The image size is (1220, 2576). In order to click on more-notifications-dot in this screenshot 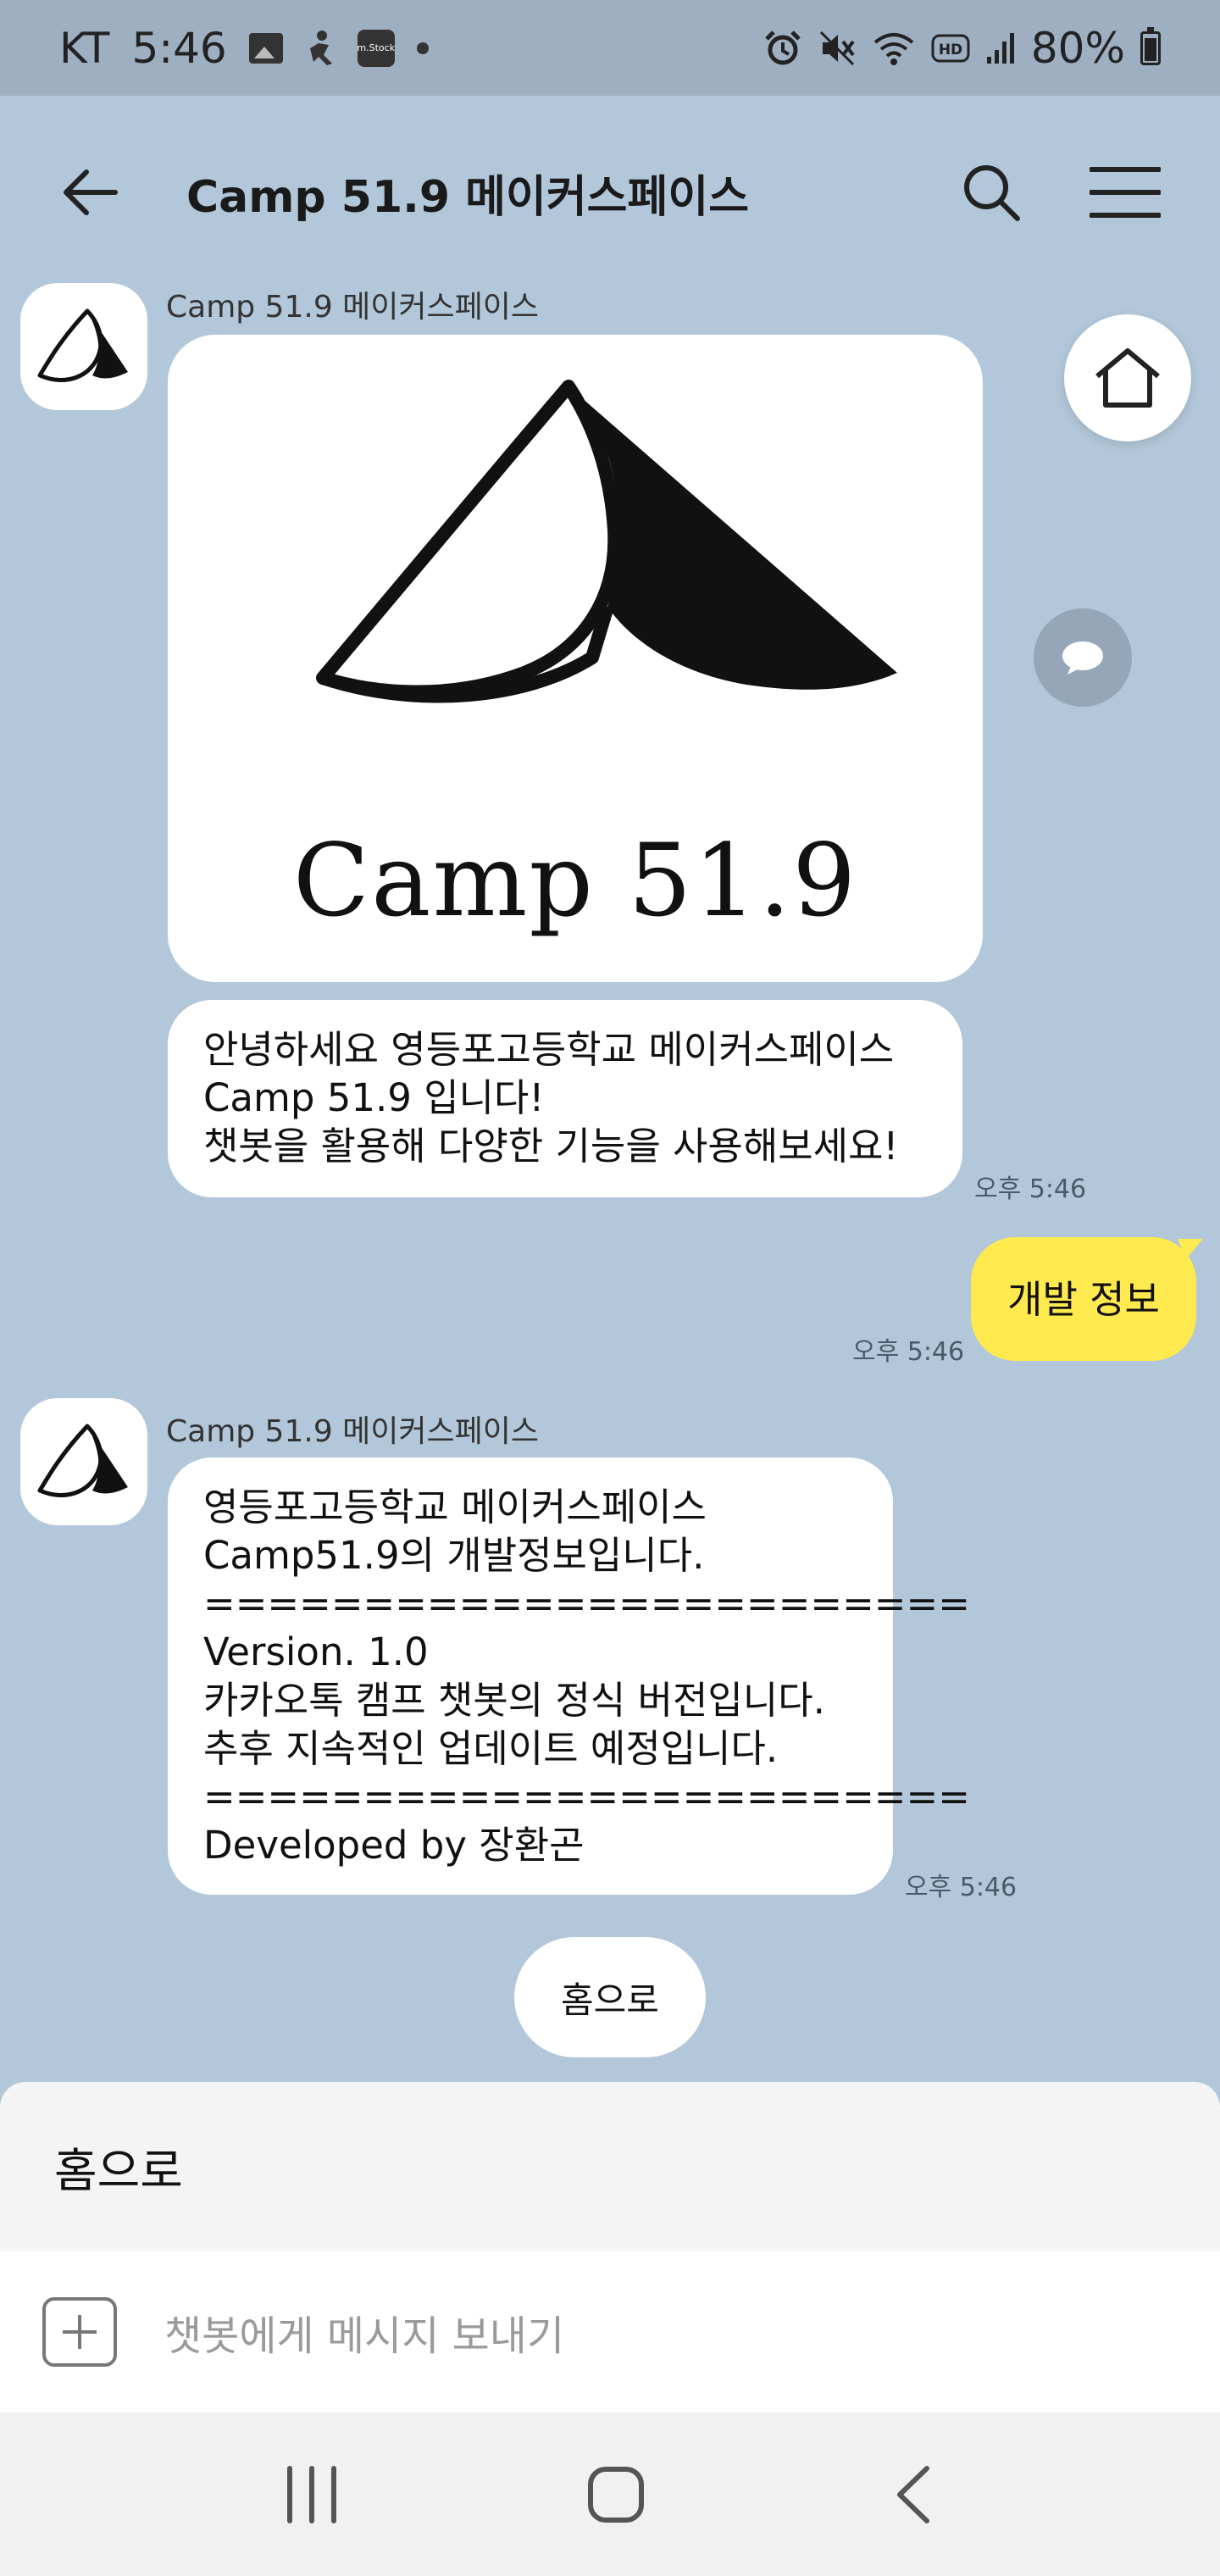, I will do `click(422, 48)`.